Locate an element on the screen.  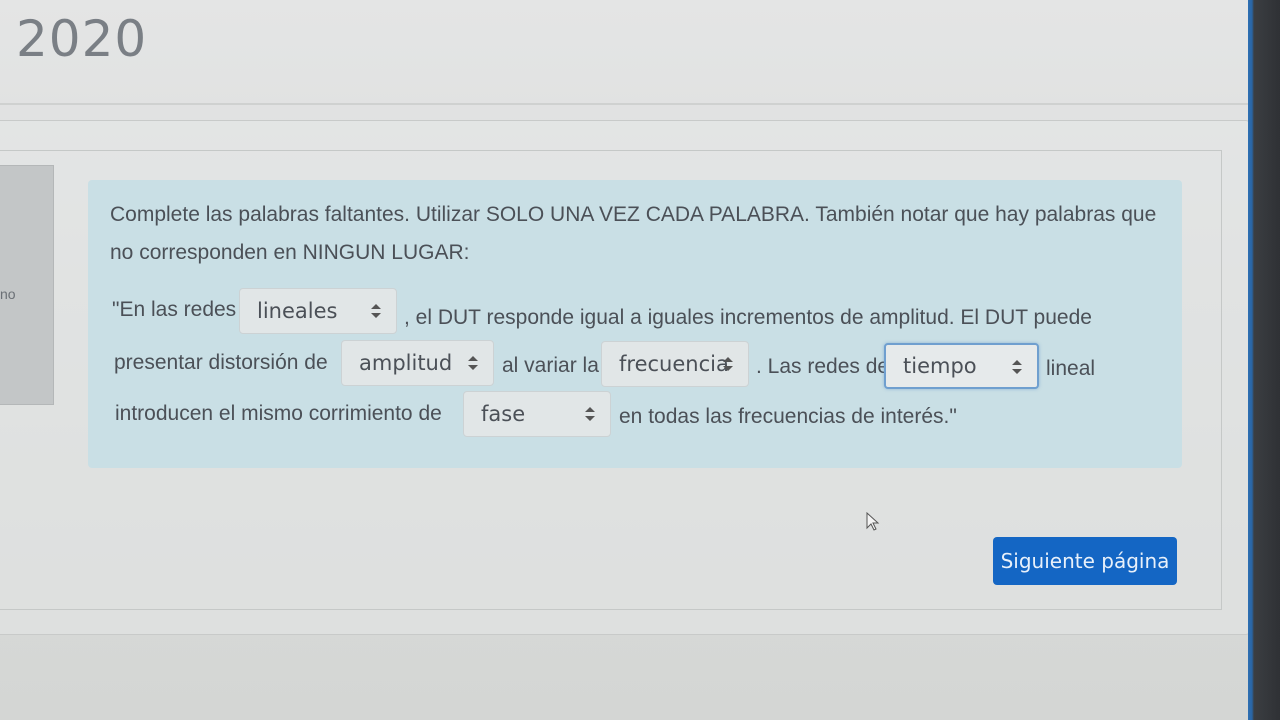
sentence-part-1: "En las redes is located at coordinates (174, 309).